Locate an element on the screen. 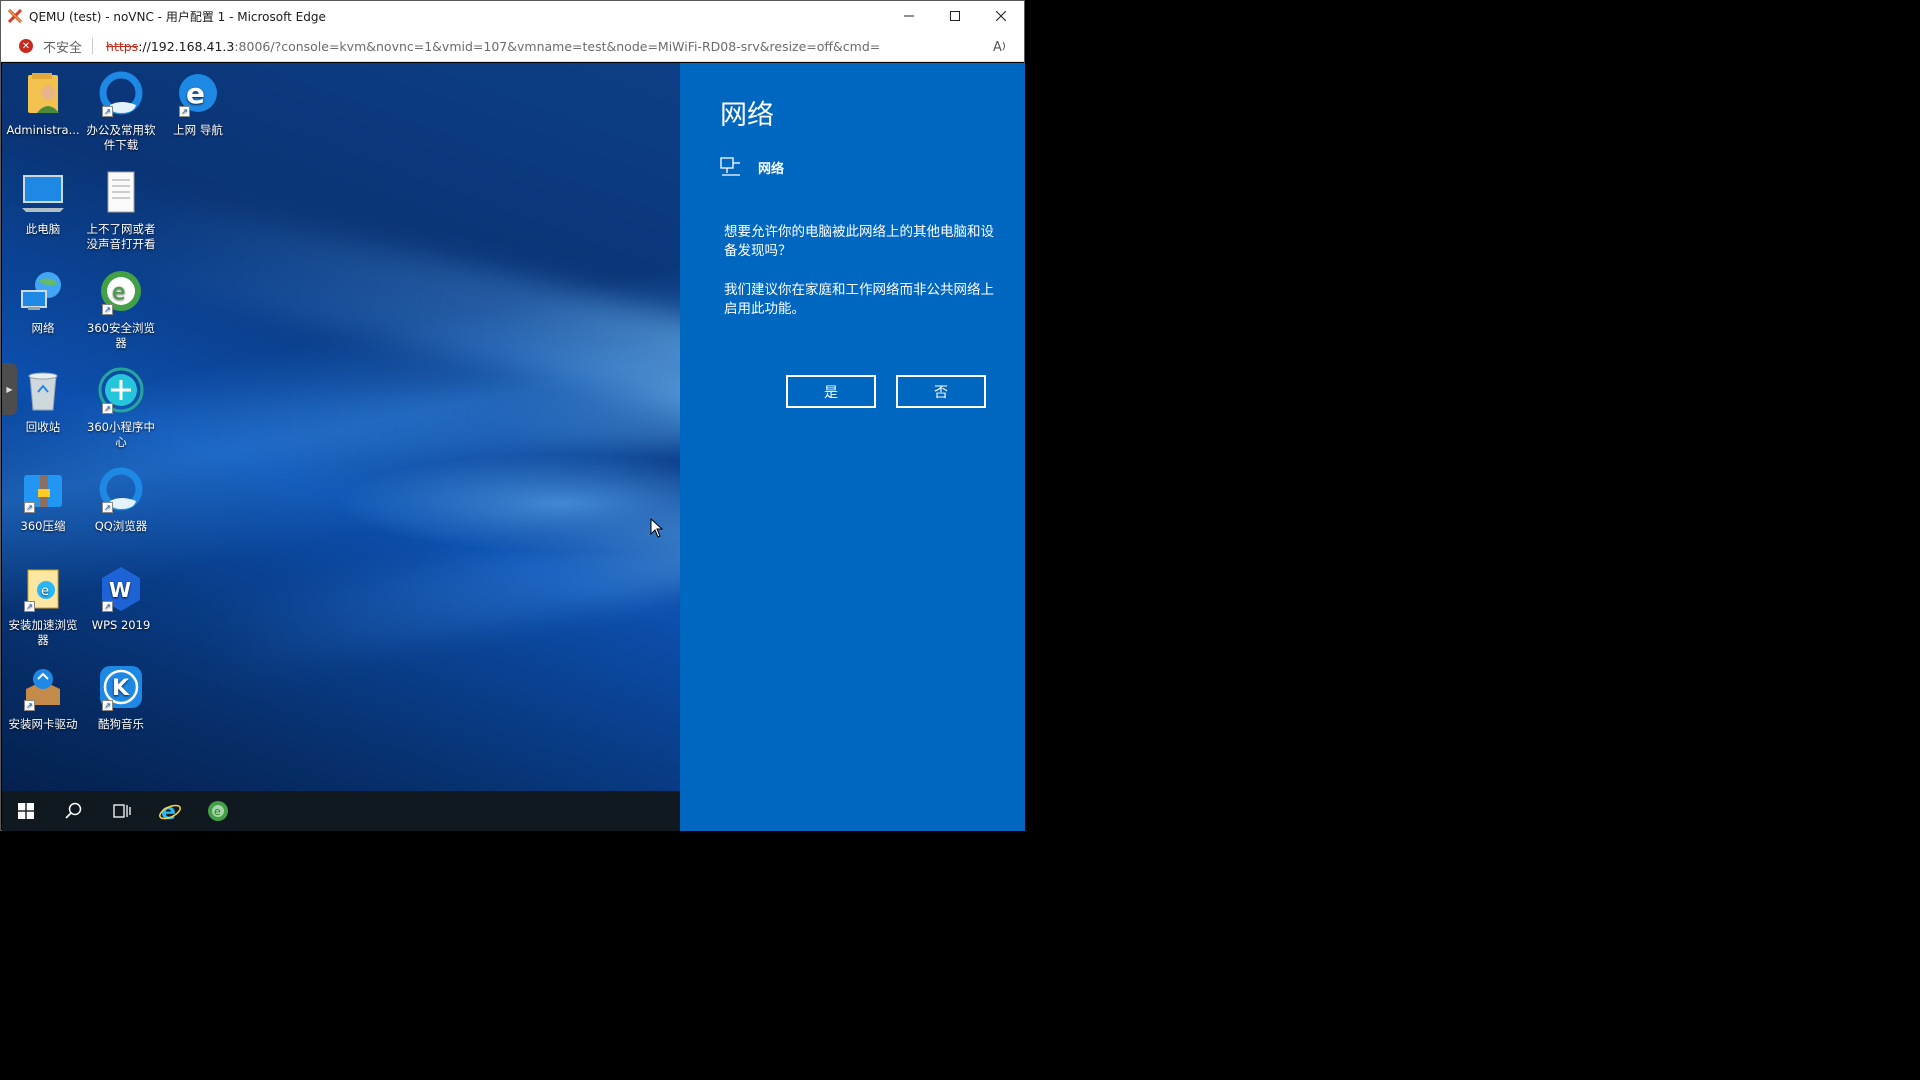 The image size is (1920, 1080). url-host: ://192.168.41.3 is located at coordinates (186, 46).